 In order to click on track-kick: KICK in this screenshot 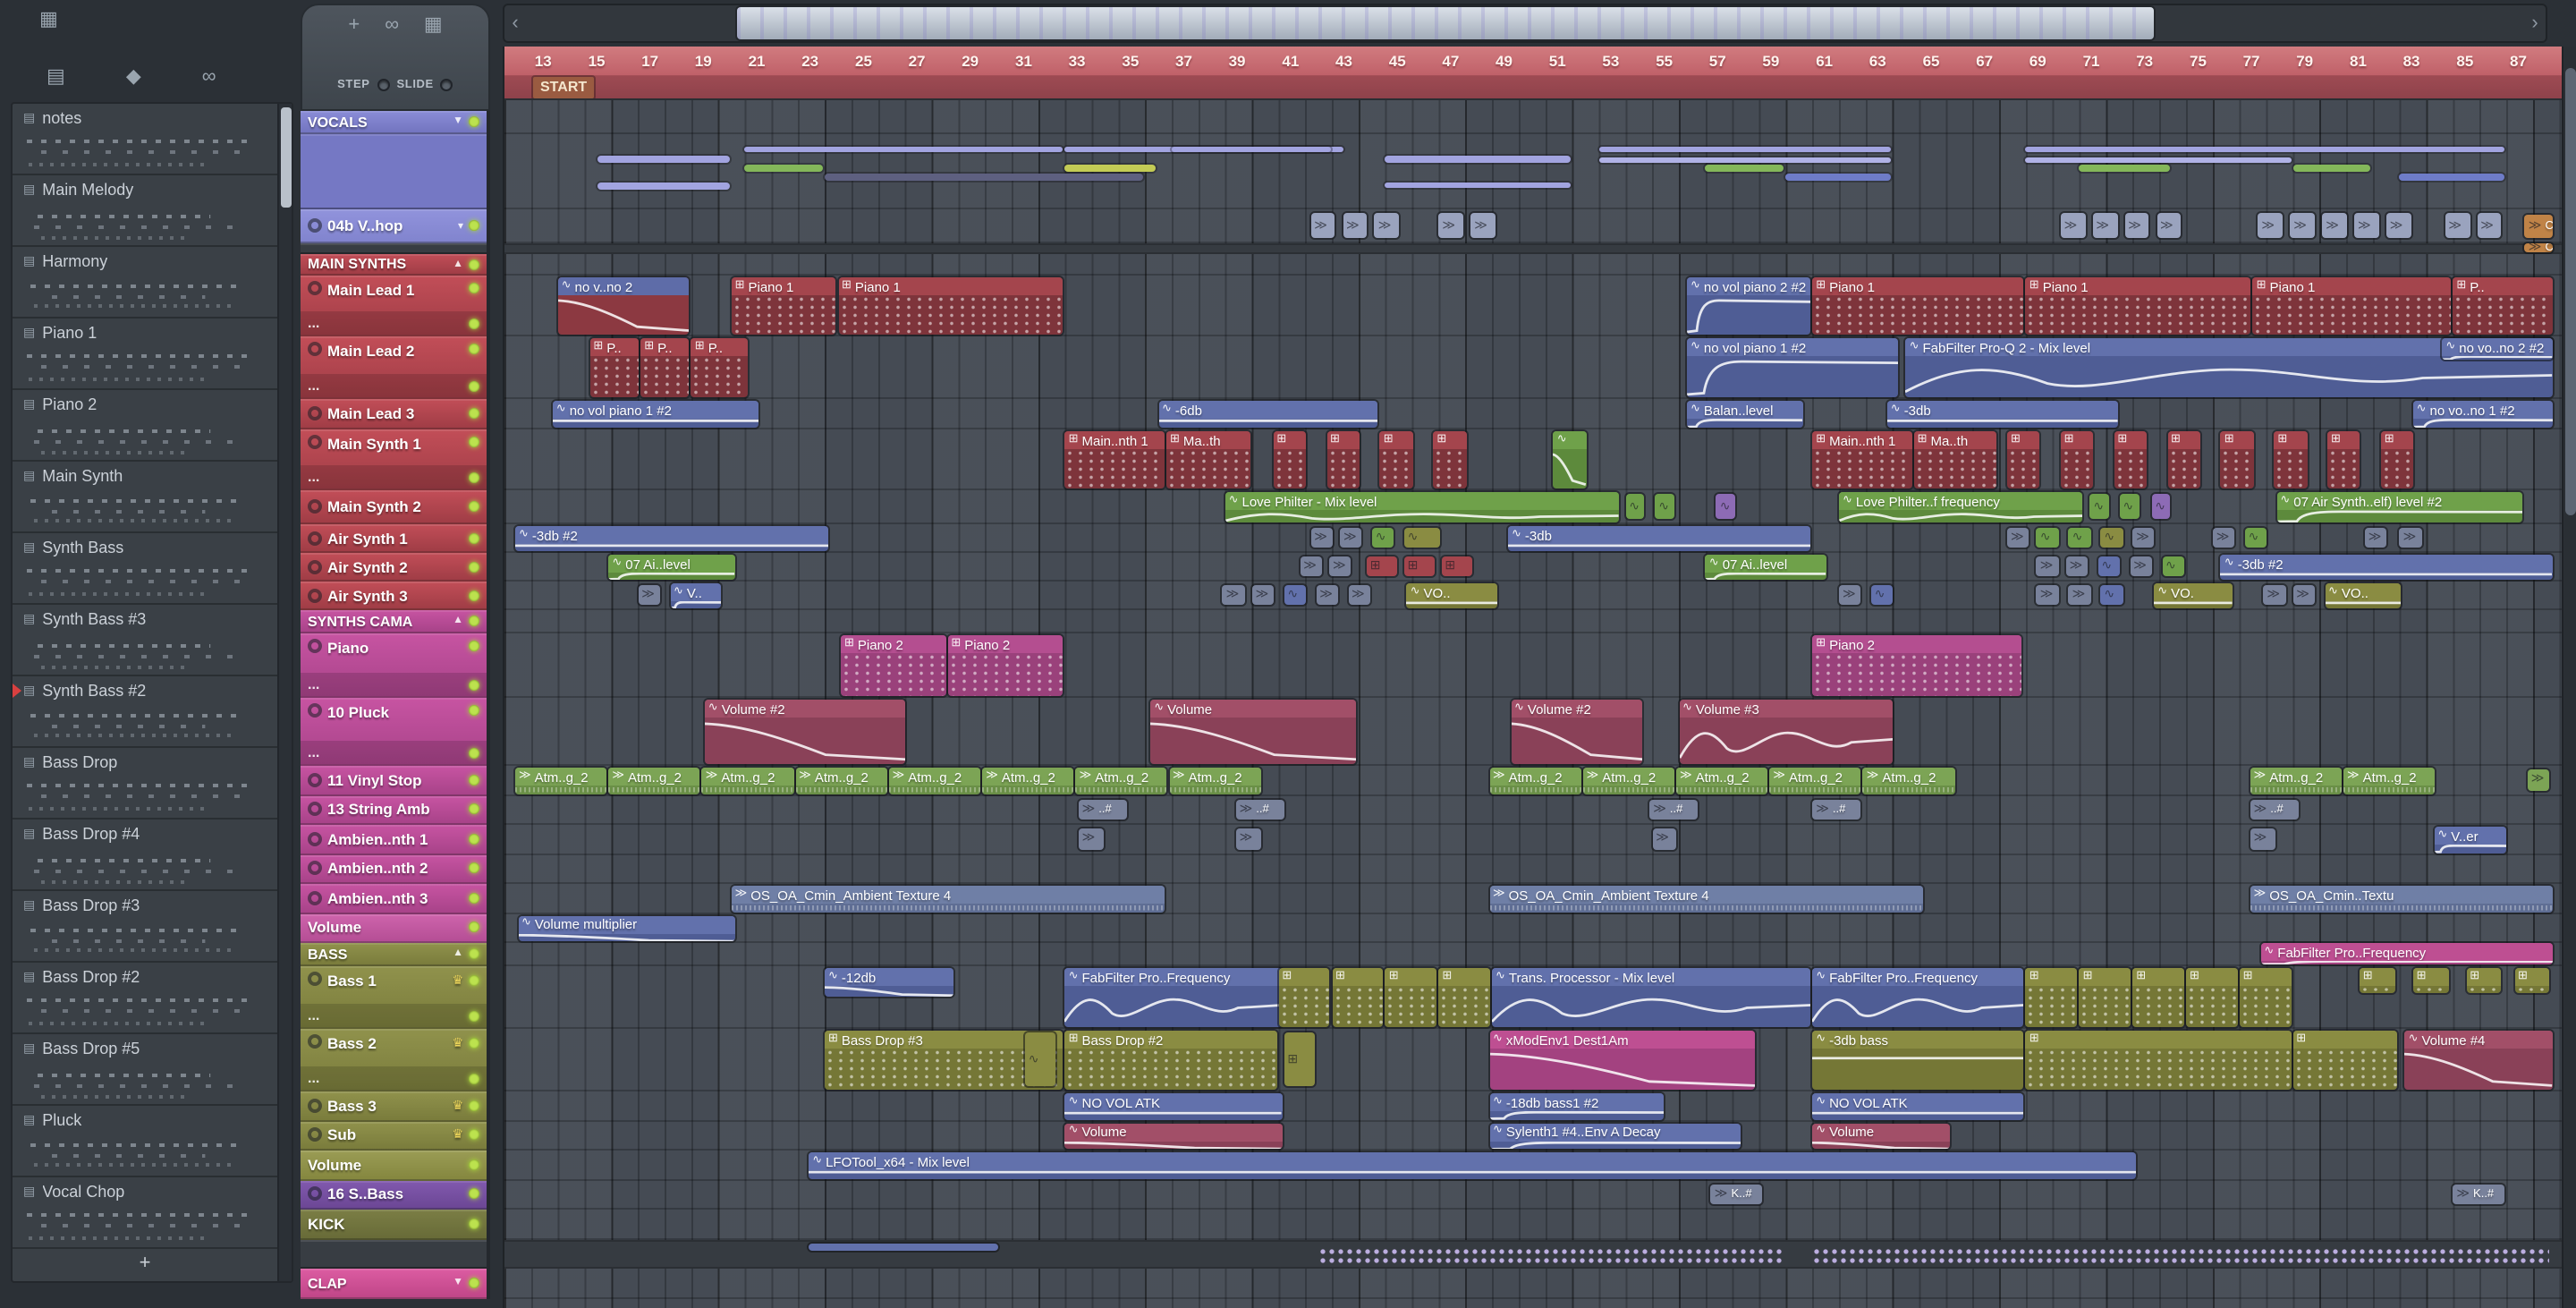, I will do `click(394, 1225)`.